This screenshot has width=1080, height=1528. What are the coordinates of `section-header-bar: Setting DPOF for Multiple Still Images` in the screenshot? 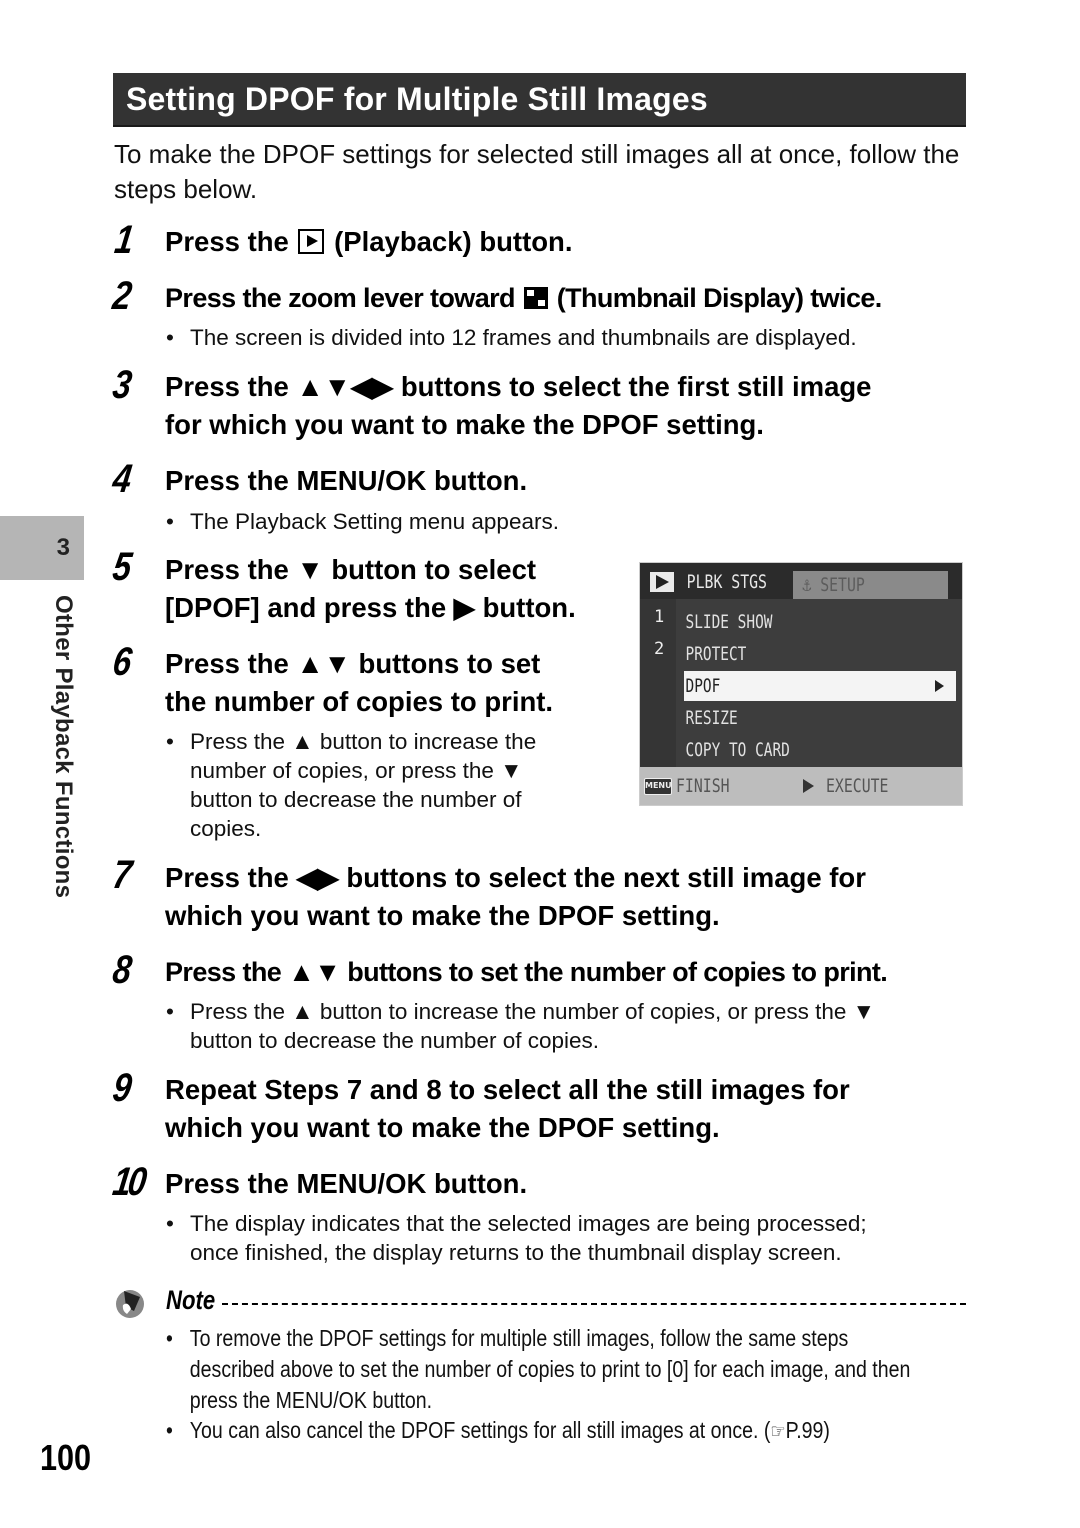 It's located at (539, 100).